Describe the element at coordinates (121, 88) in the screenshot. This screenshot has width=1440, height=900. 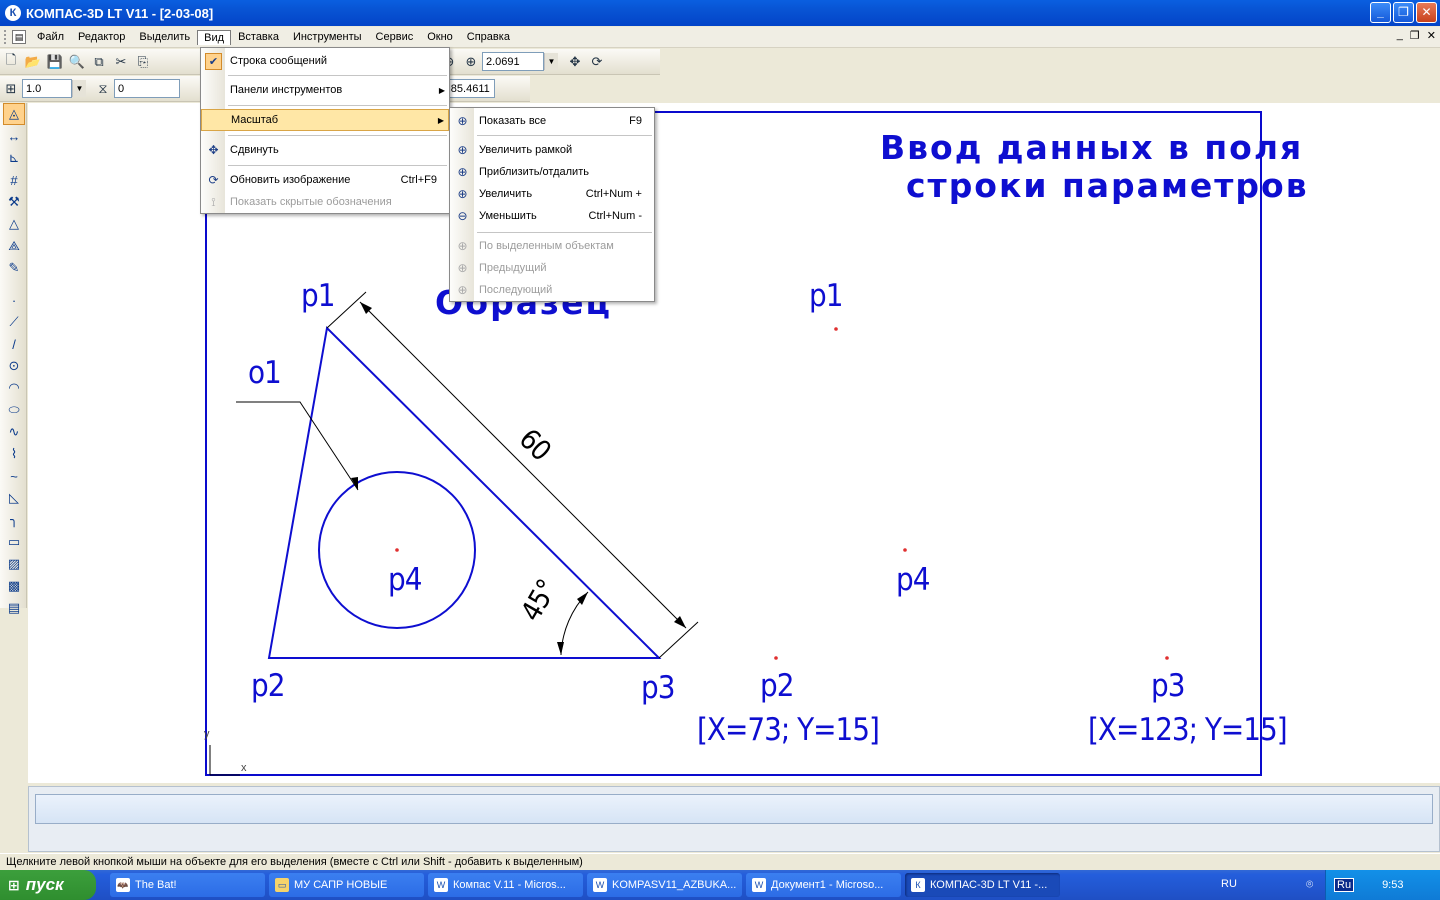
I see `layer-value: 0` at that location.